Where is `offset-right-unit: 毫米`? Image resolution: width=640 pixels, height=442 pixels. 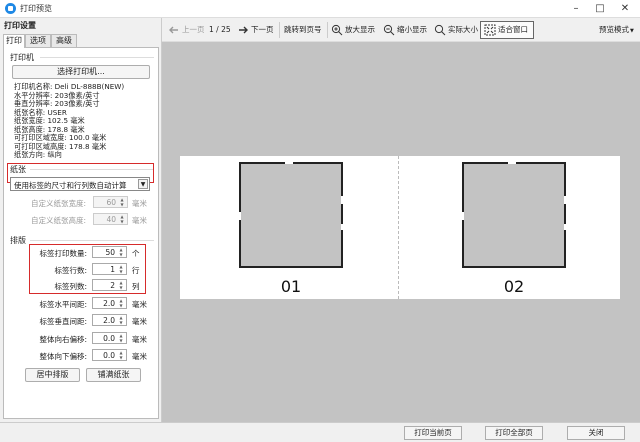 offset-right-unit: 毫米 is located at coordinates (139, 339).